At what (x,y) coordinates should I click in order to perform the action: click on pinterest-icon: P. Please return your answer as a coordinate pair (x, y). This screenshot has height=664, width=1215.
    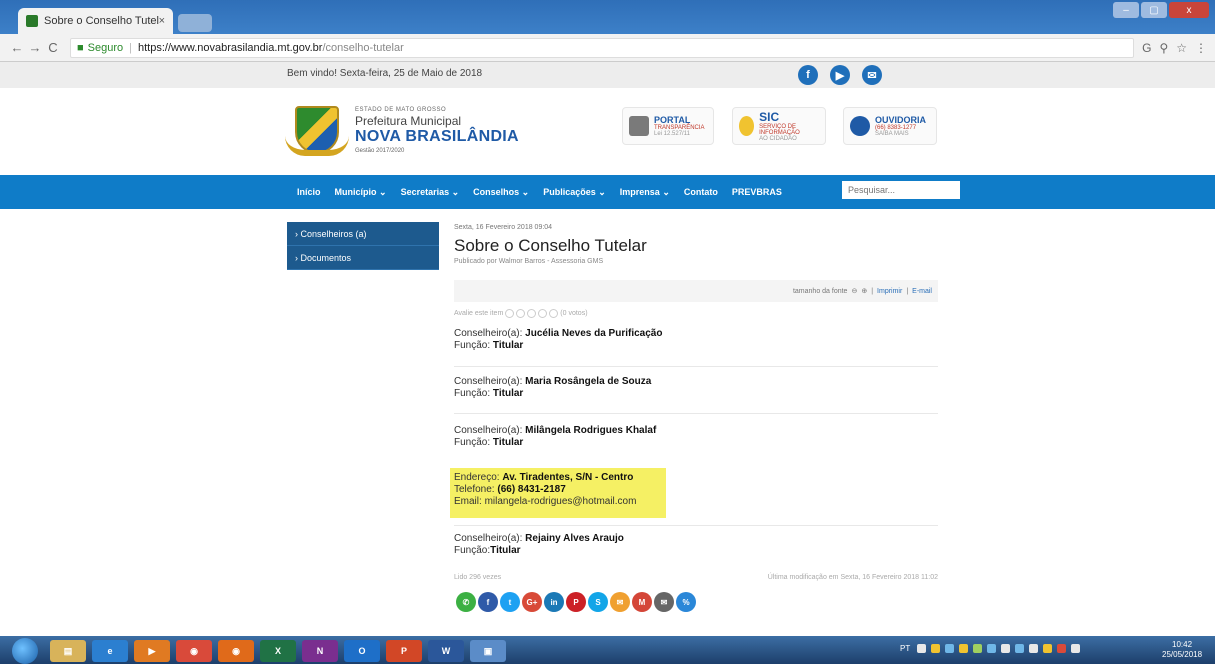
    Looking at the image, I should click on (576, 602).